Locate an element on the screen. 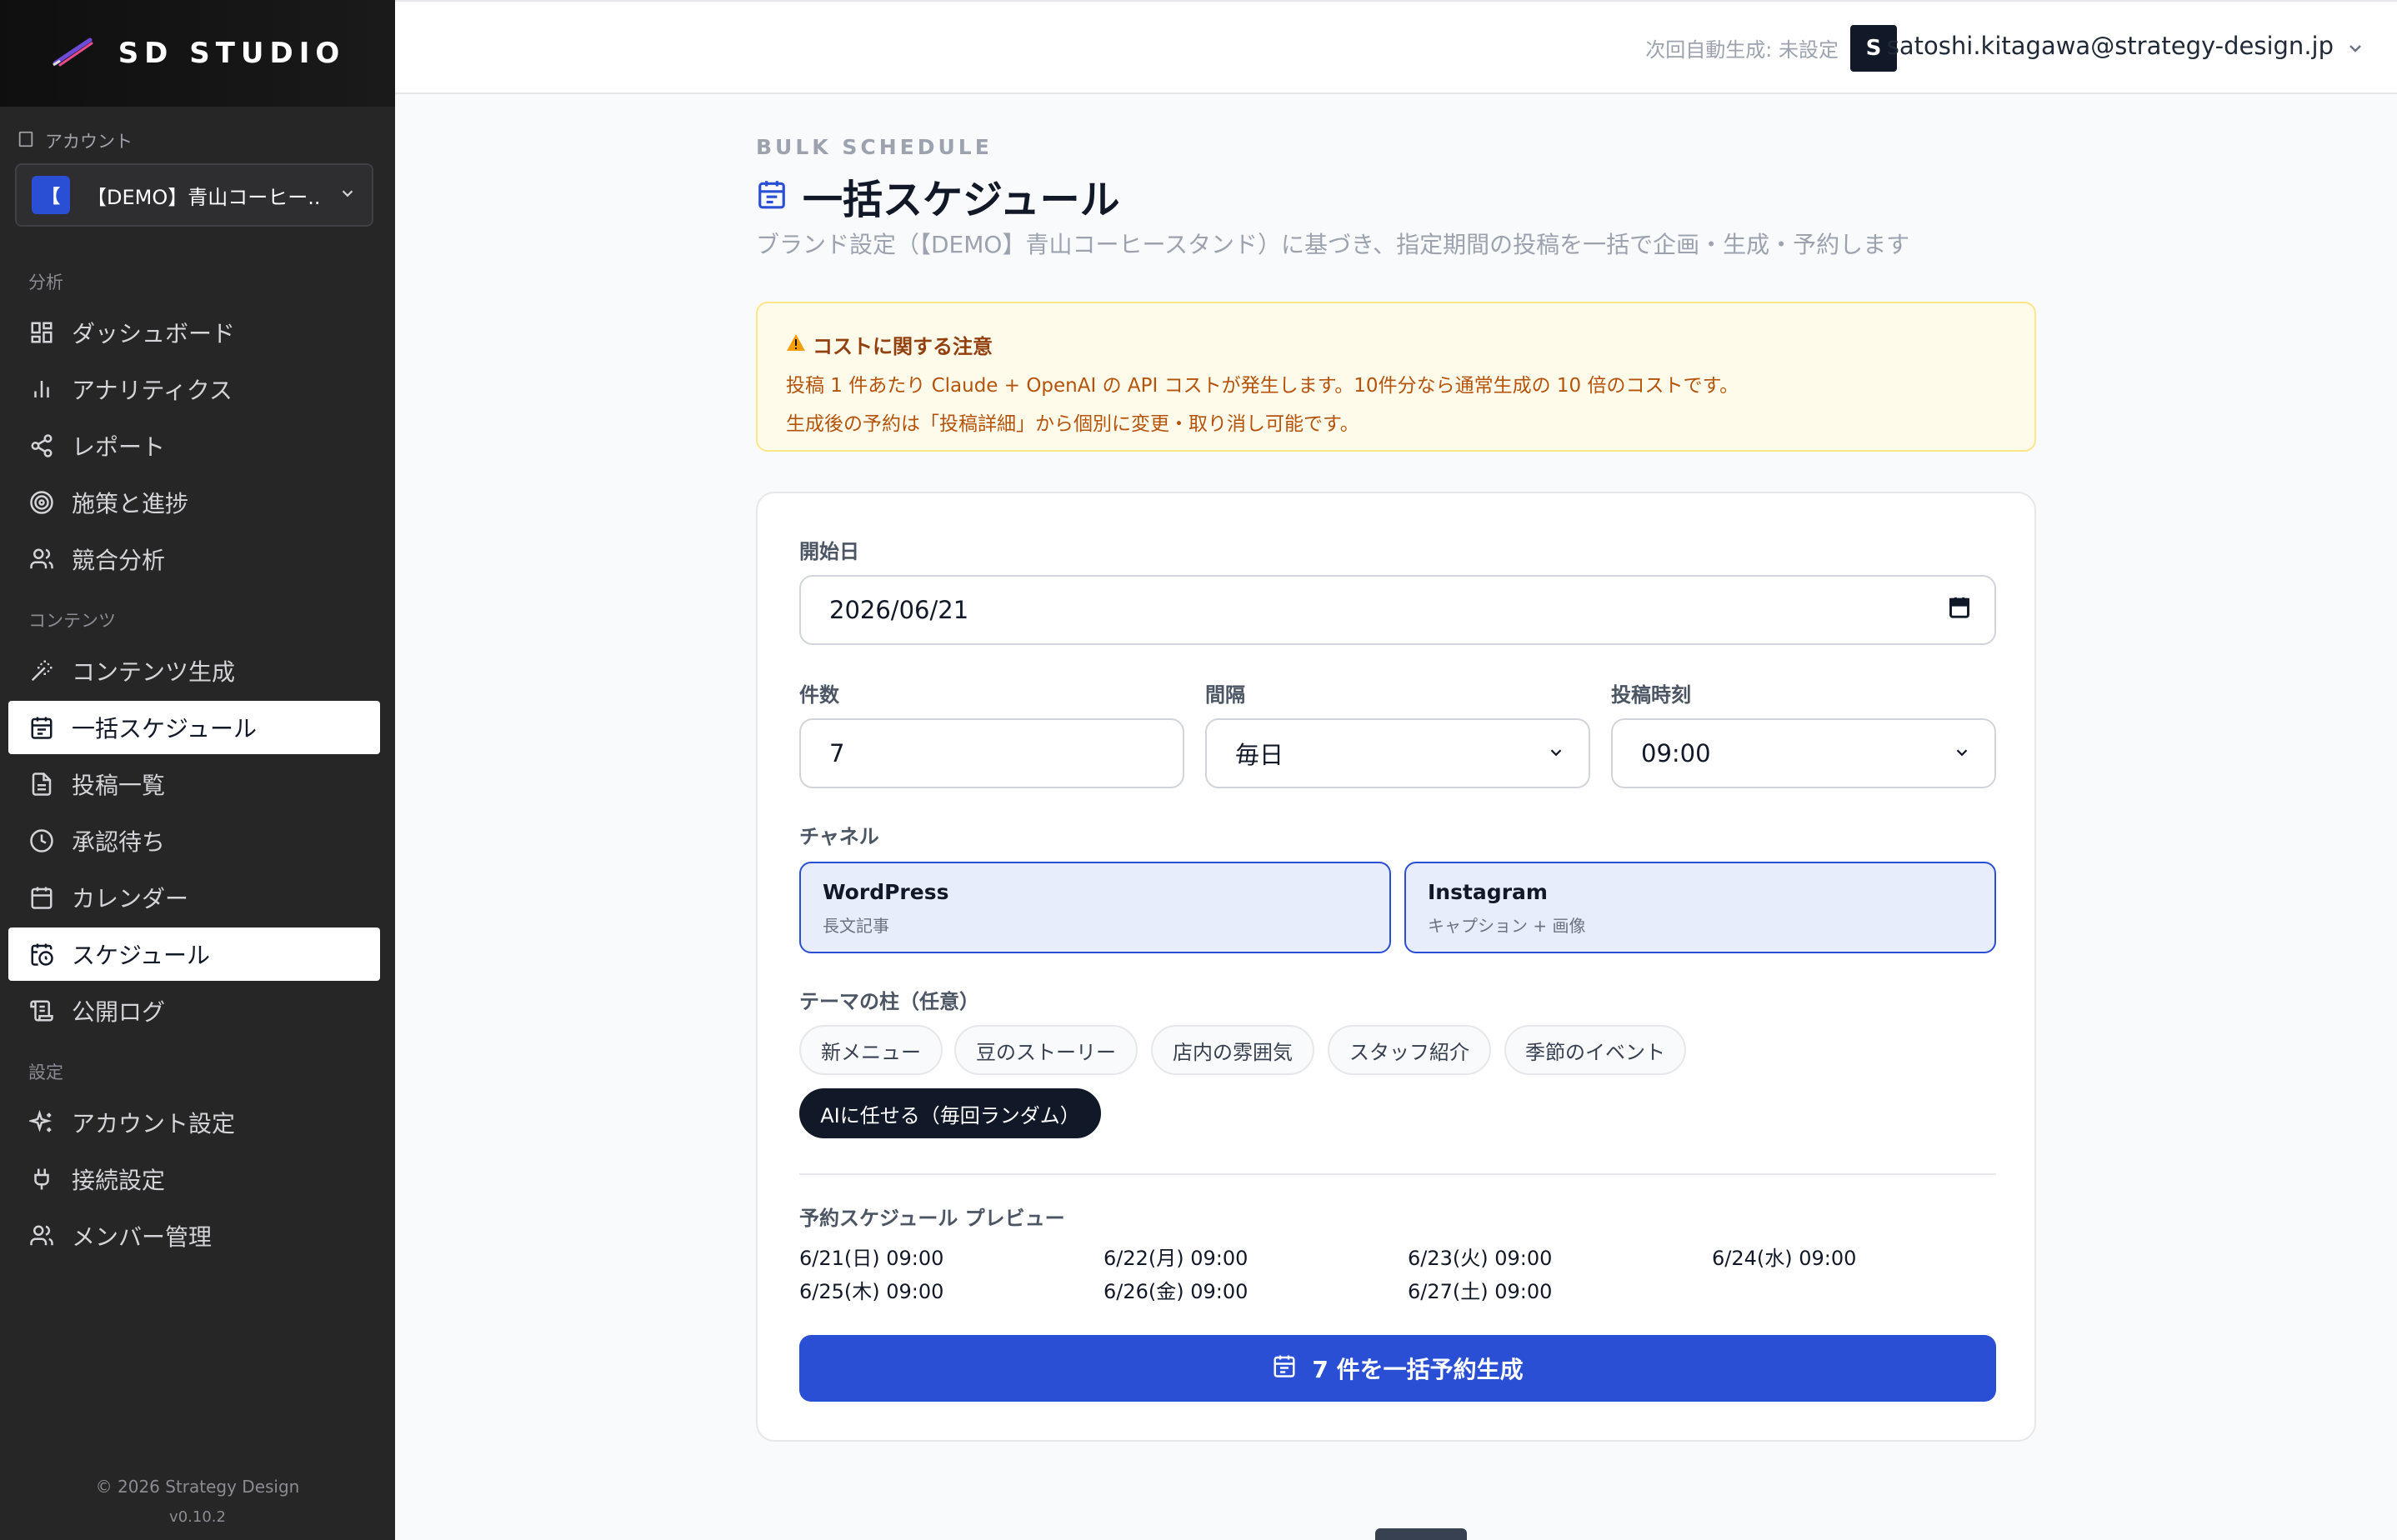  preview-item: 6/22(月) 09:00 is located at coordinates (1176, 1258).